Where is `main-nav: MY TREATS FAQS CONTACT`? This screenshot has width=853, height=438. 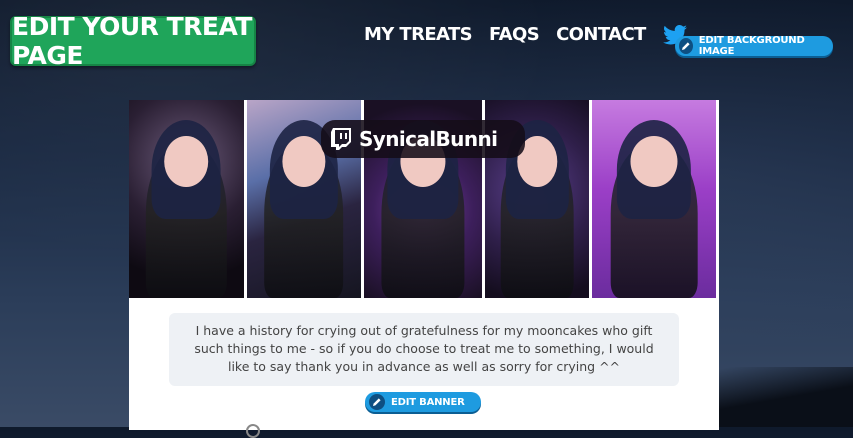
main-nav: MY TREATS FAQS CONTACT is located at coordinates (525, 34).